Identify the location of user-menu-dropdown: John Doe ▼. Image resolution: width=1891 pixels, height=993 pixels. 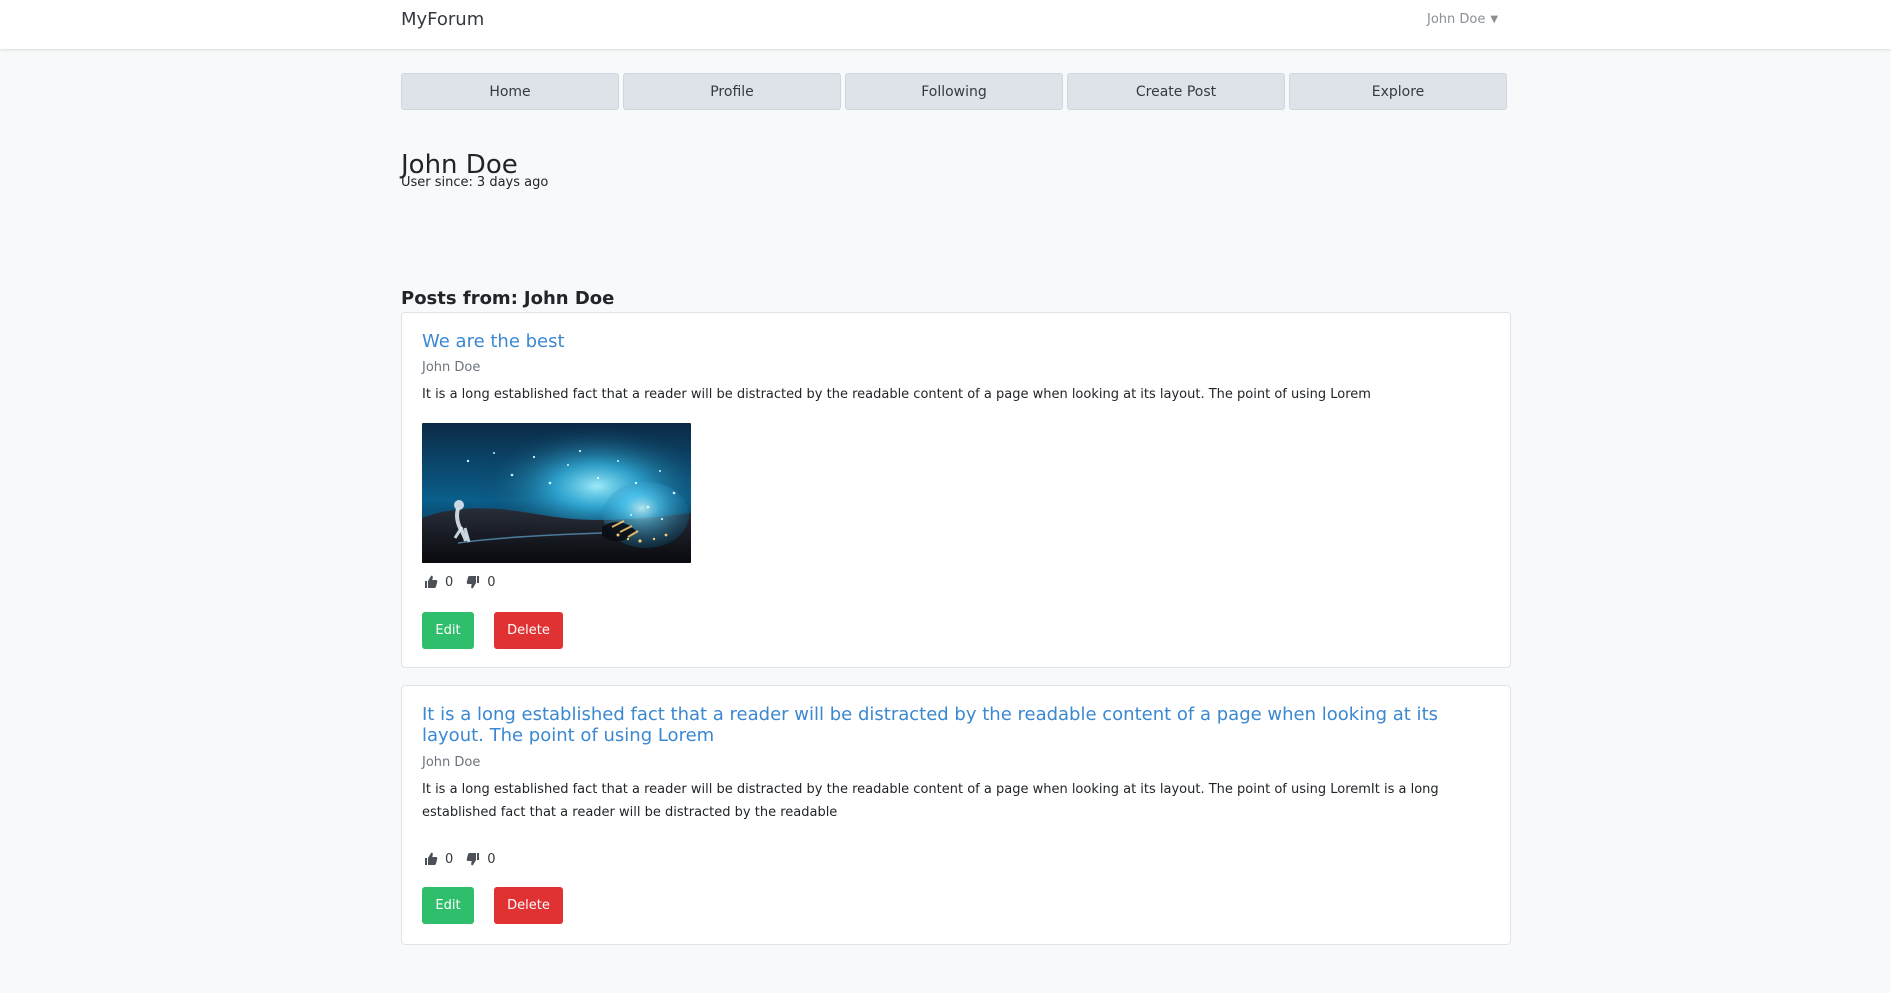
(1462, 19).